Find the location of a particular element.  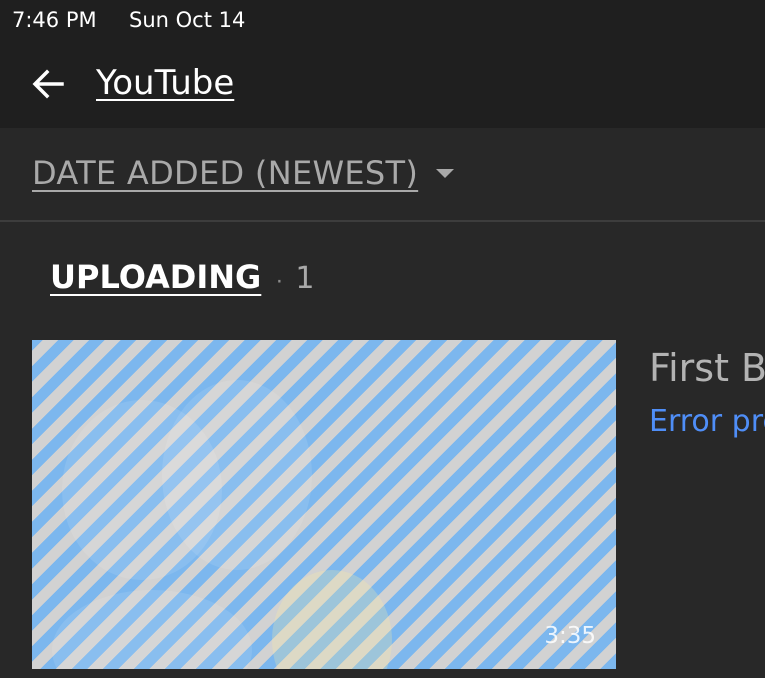

caret-down-icon is located at coordinates (445, 173).